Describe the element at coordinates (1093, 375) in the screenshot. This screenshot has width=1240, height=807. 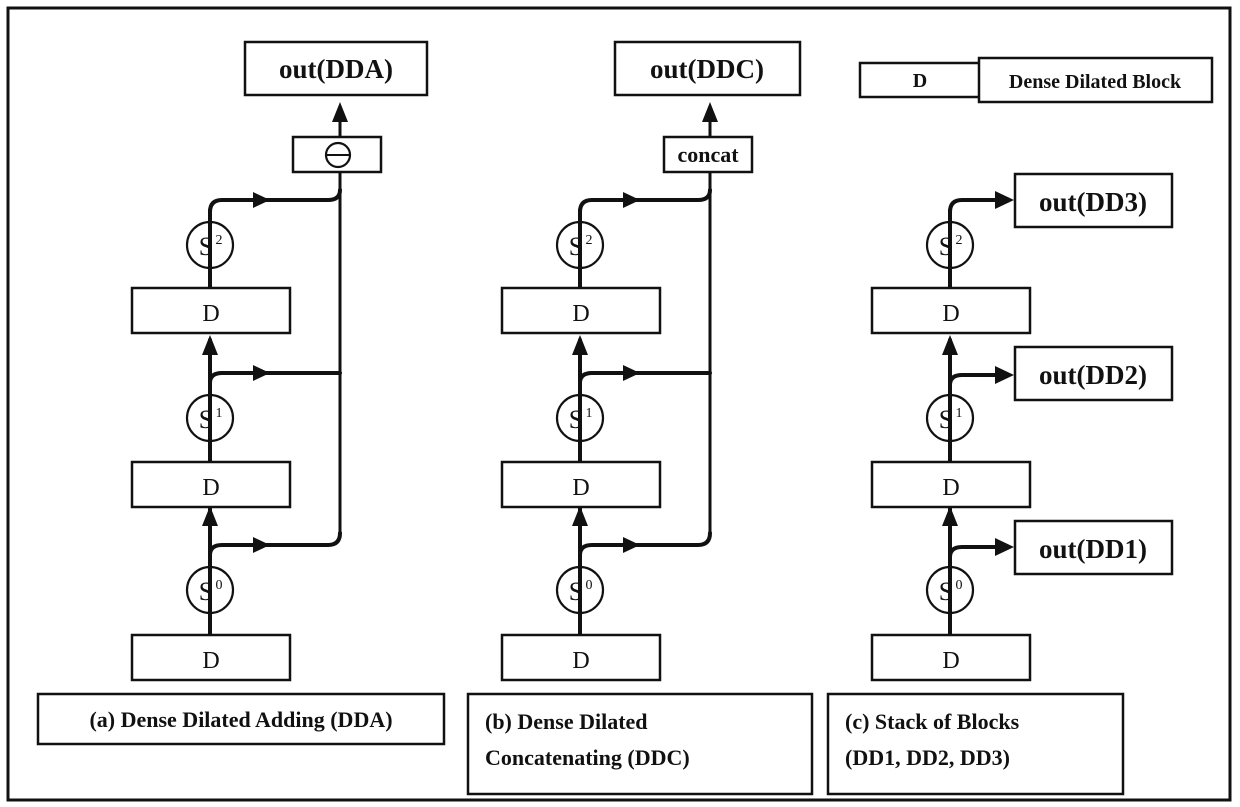
I see `panel-c-output-label-1: out(DD2)` at that location.